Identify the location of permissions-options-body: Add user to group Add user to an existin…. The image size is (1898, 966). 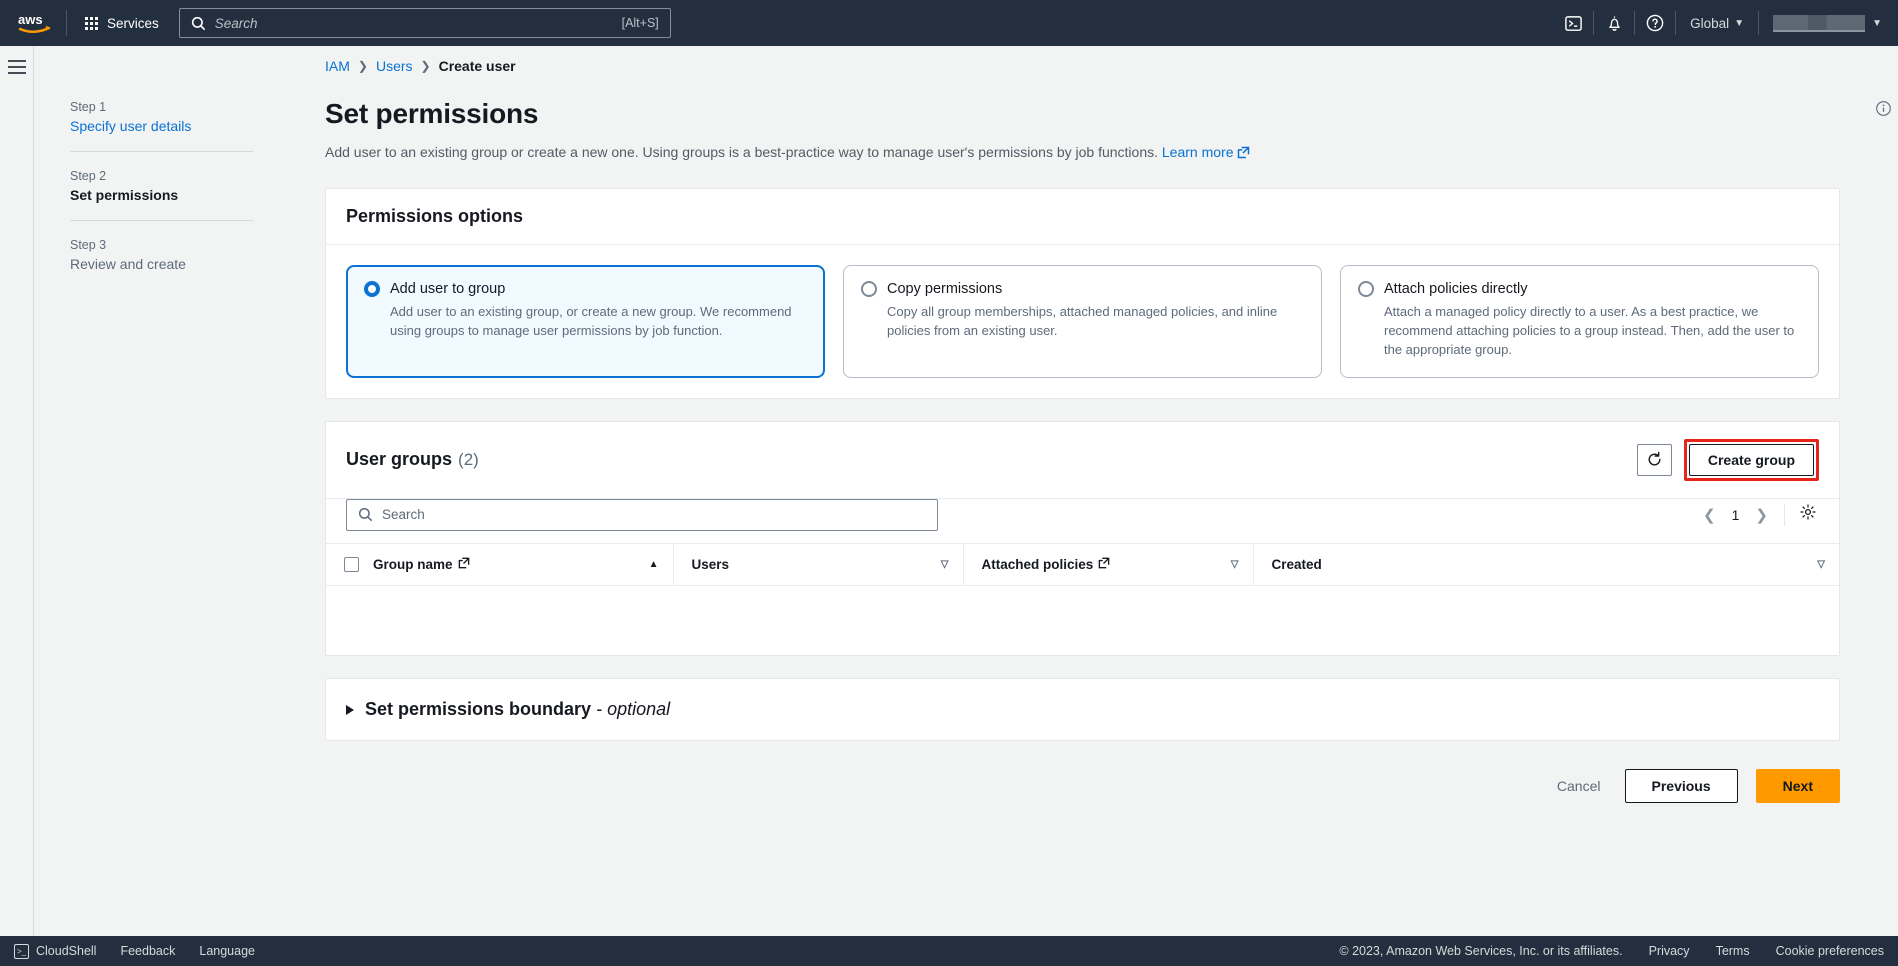
(1082, 321).